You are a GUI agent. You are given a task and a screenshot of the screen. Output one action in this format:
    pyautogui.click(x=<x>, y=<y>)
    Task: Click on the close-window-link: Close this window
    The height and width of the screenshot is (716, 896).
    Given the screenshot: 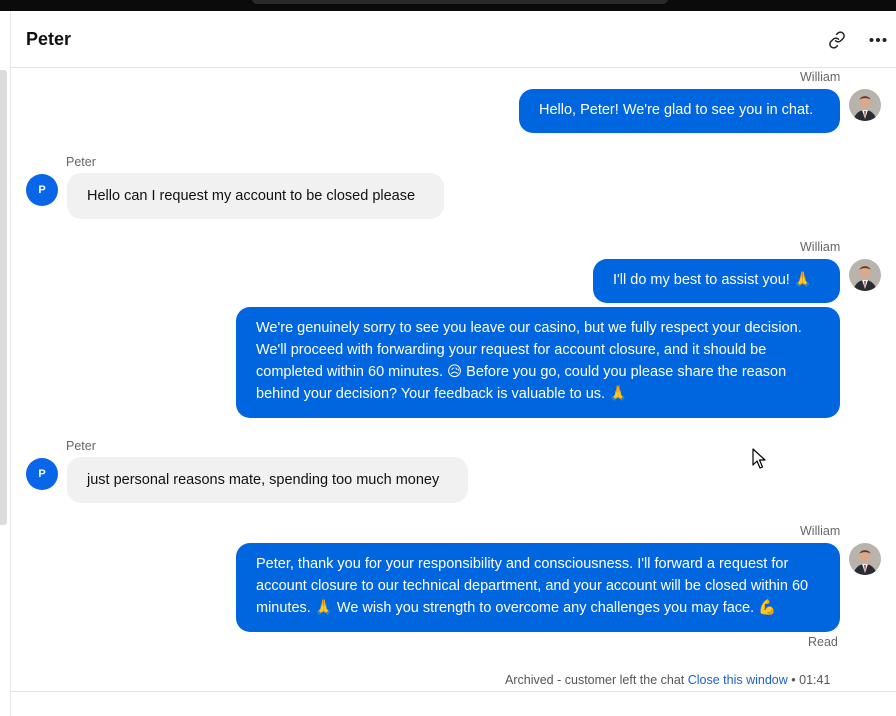 What is the action you would take?
    pyautogui.click(x=738, y=680)
    